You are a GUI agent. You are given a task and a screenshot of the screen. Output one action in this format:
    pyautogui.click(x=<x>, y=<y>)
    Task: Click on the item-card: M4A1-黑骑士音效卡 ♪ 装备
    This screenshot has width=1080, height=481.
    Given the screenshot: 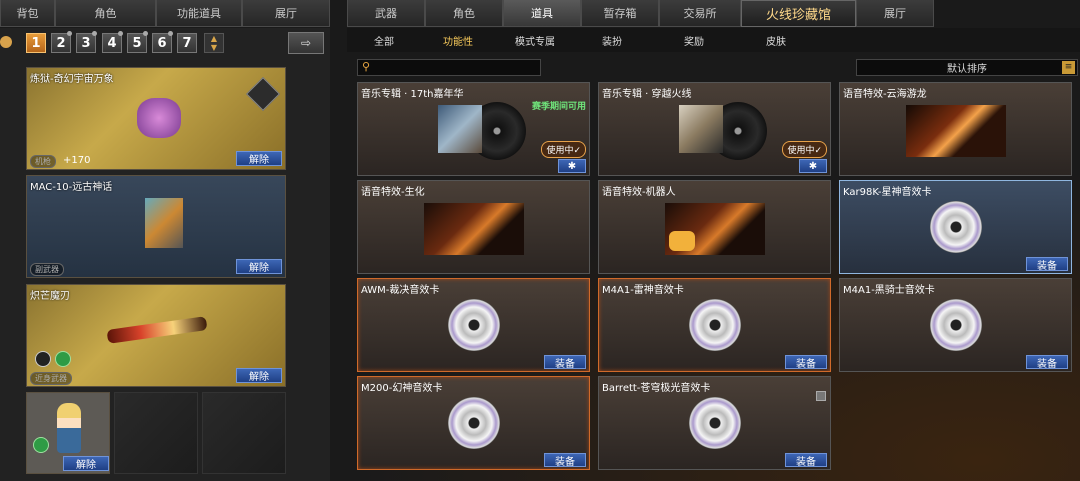 What is the action you would take?
    pyautogui.click(x=955, y=325)
    